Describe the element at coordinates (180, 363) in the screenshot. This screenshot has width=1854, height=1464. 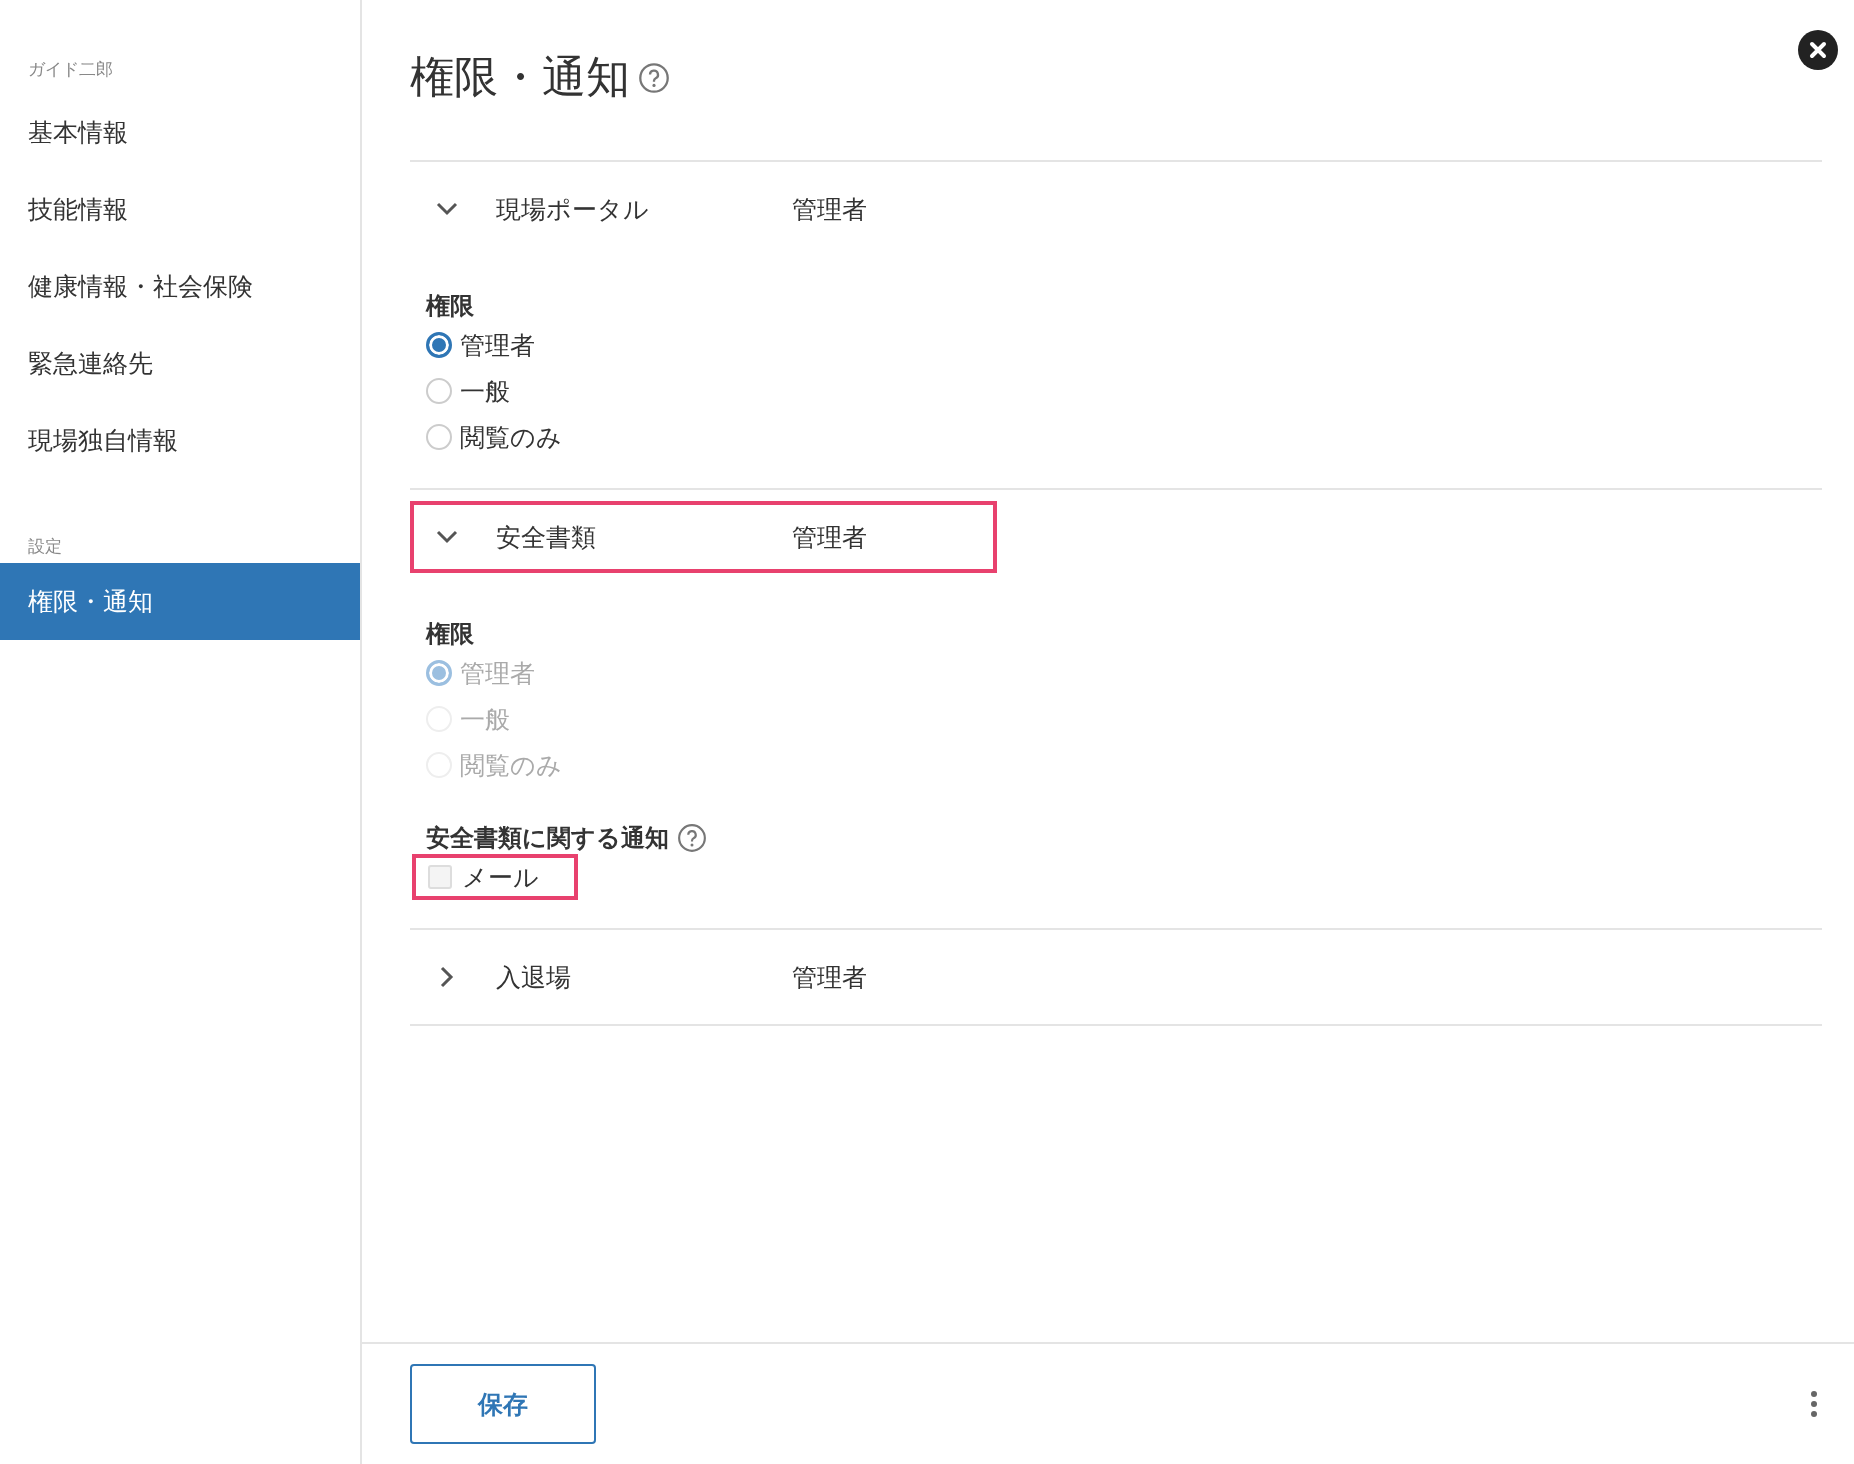
I see `sidebar-item: 緊急連絡先` at that location.